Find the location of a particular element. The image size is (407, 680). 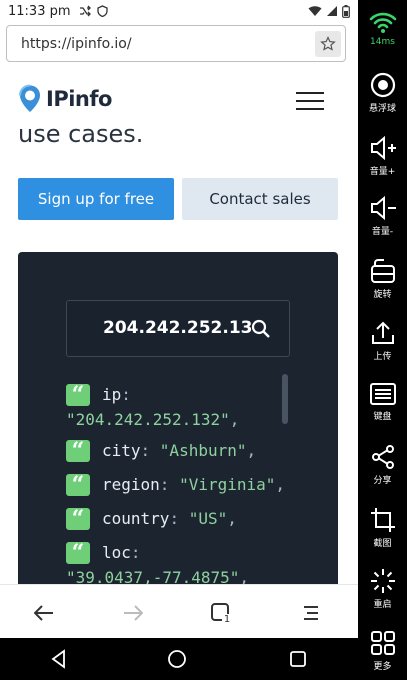

signup-button: Sign up for free is located at coordinates (96, 199).